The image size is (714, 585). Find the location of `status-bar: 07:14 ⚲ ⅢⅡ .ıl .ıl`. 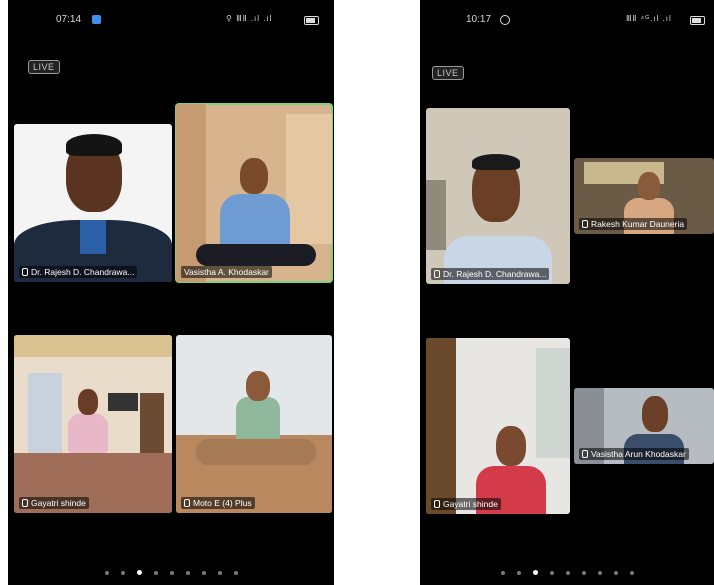

status-bar: 07:14 ⚲ ⅢⅡ .ıl .ıl is located at coordinates (171, 20).